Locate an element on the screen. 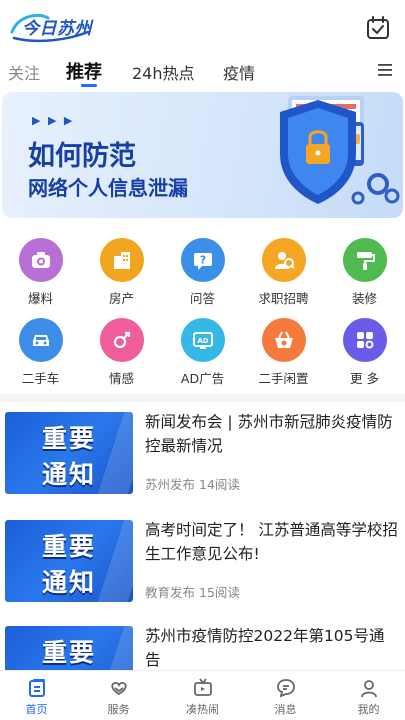  calendar-check-icon is located at coordinates (378, 28).